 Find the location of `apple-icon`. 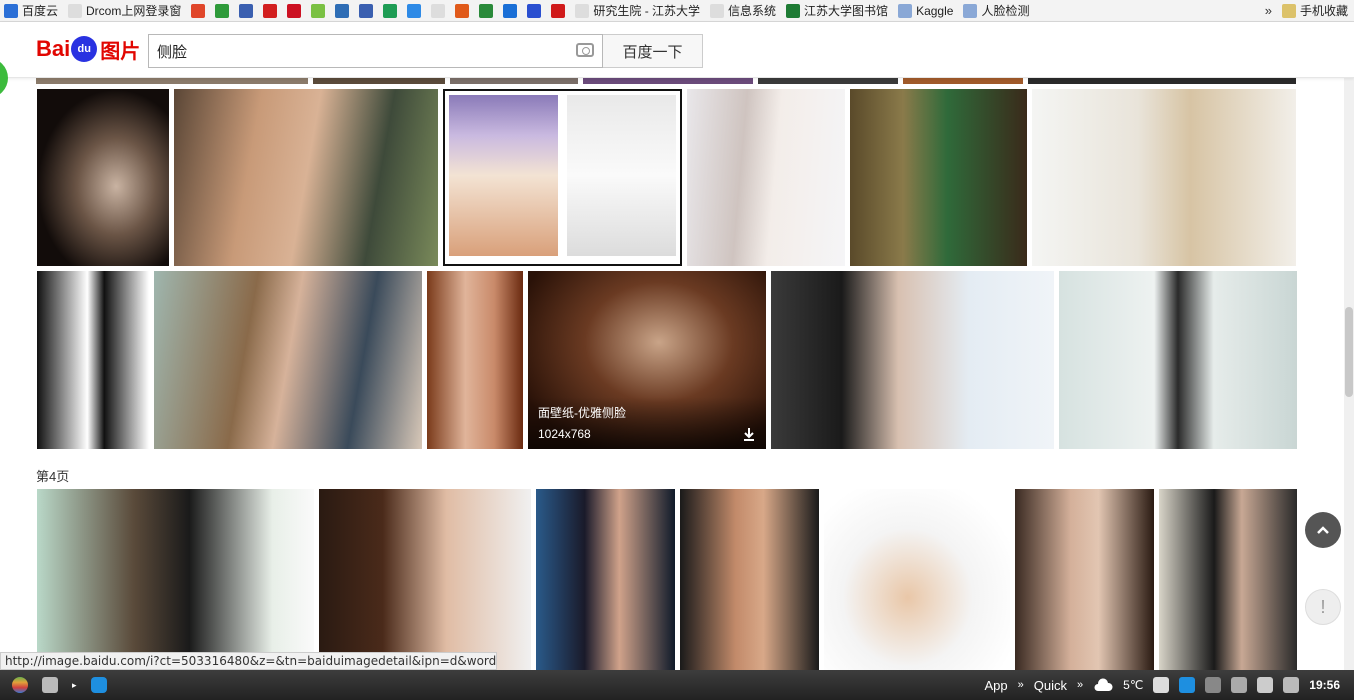

apple-icon is located at coordinates (20, 685).